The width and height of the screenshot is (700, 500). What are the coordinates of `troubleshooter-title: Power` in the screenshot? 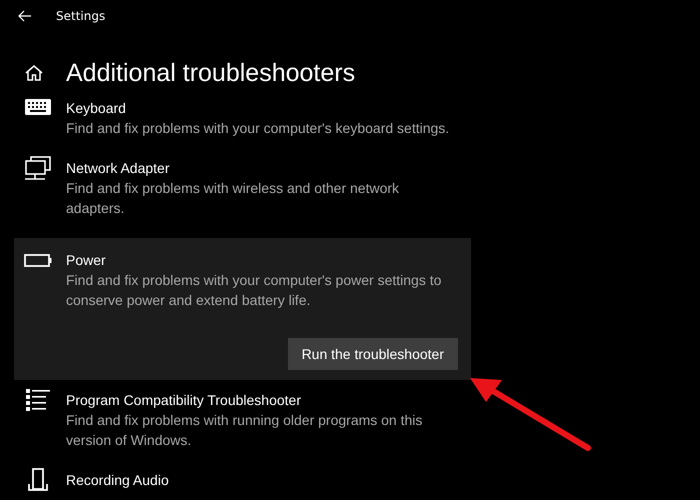 It's located at (86, 260).